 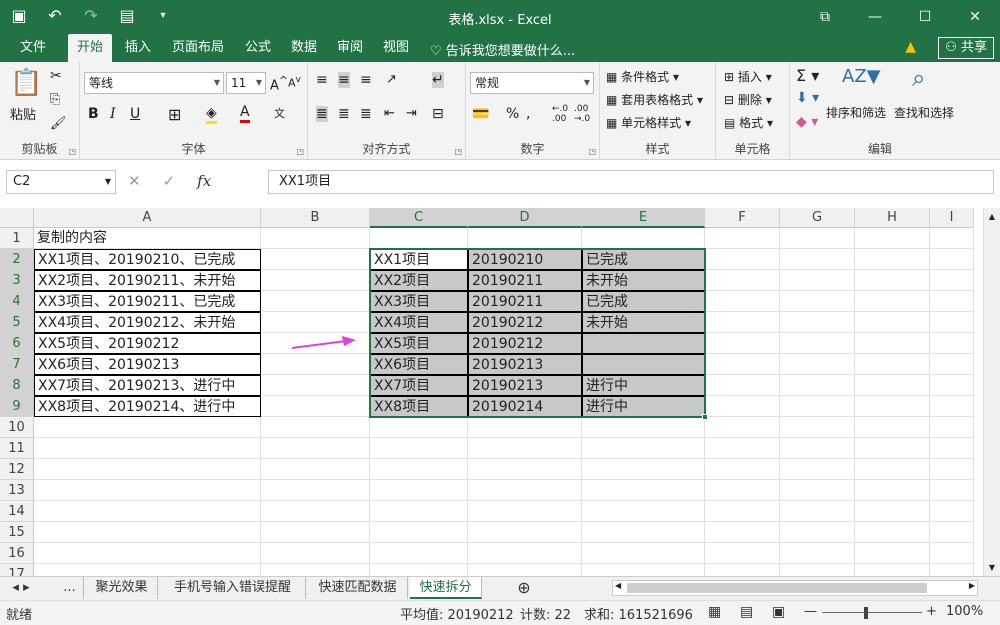 What do you see at coordinates (742, 218) in the screenshot?
I see `column-header-f: F` at bounding box center [742, 218].